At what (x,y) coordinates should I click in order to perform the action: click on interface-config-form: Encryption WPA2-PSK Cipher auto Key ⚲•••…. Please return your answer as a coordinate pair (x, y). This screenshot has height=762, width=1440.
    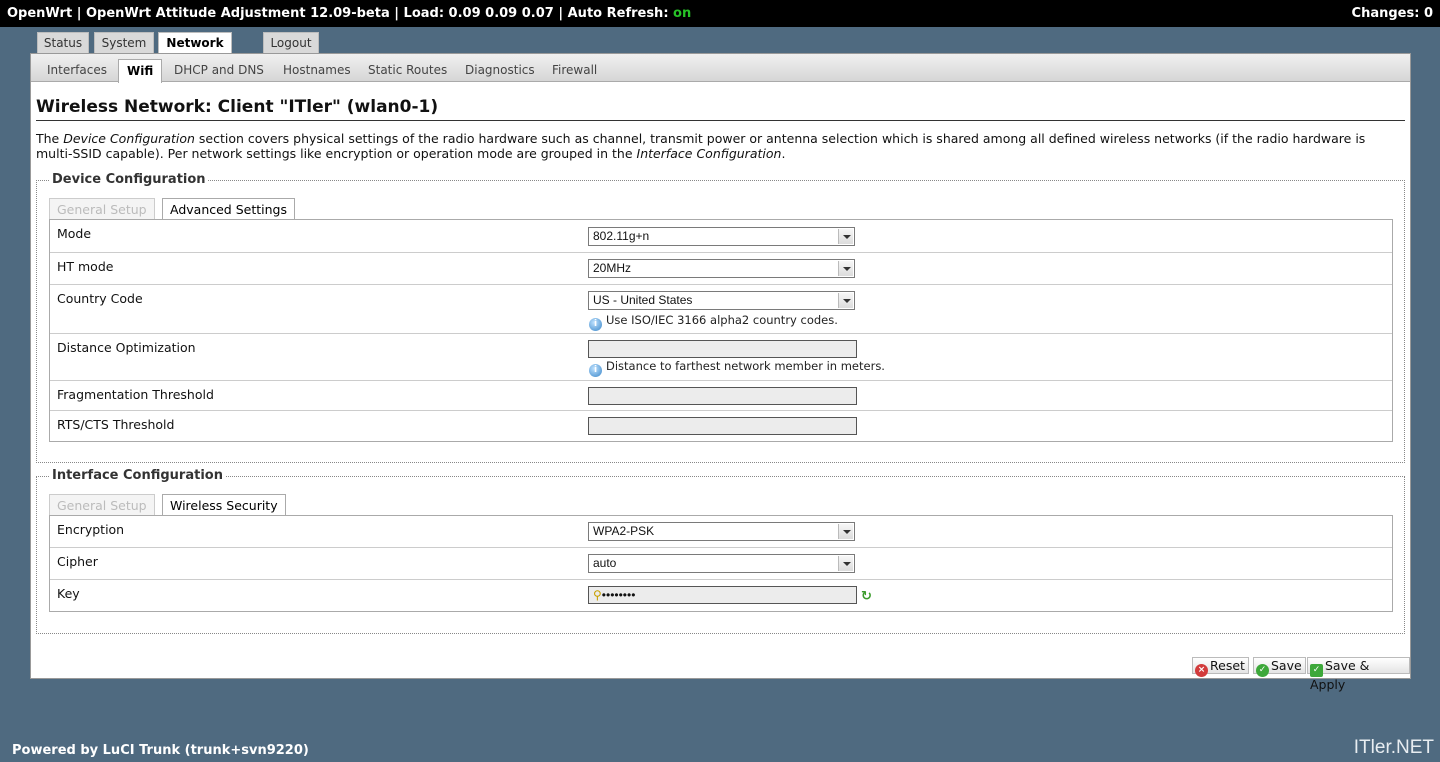
    Looking at the image, I should click on (721, 563).